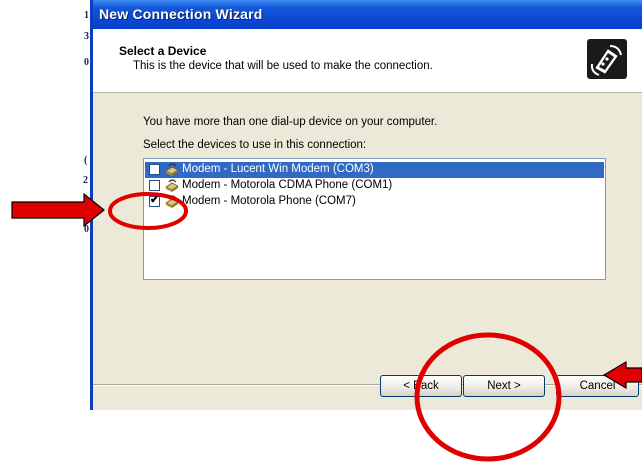 This screenshot has height=465, width=642. What do you see at coordinates (374, 202) in the screenshot?
I see `device-item-motorola-phone: ✔ Modem - Motorola Phone (COM7)` at bounding box center [374, 202].